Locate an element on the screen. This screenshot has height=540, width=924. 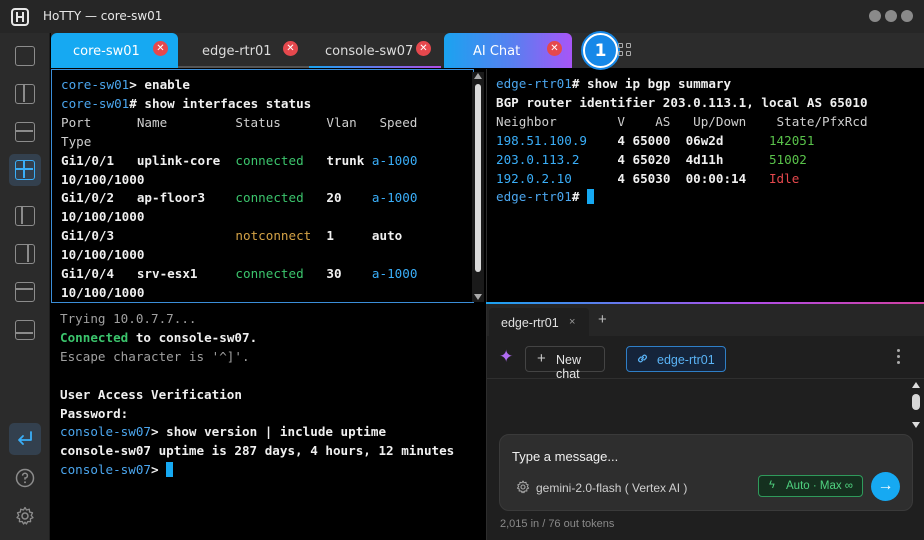
plus-icon: + is located at coordinates (541, 358).